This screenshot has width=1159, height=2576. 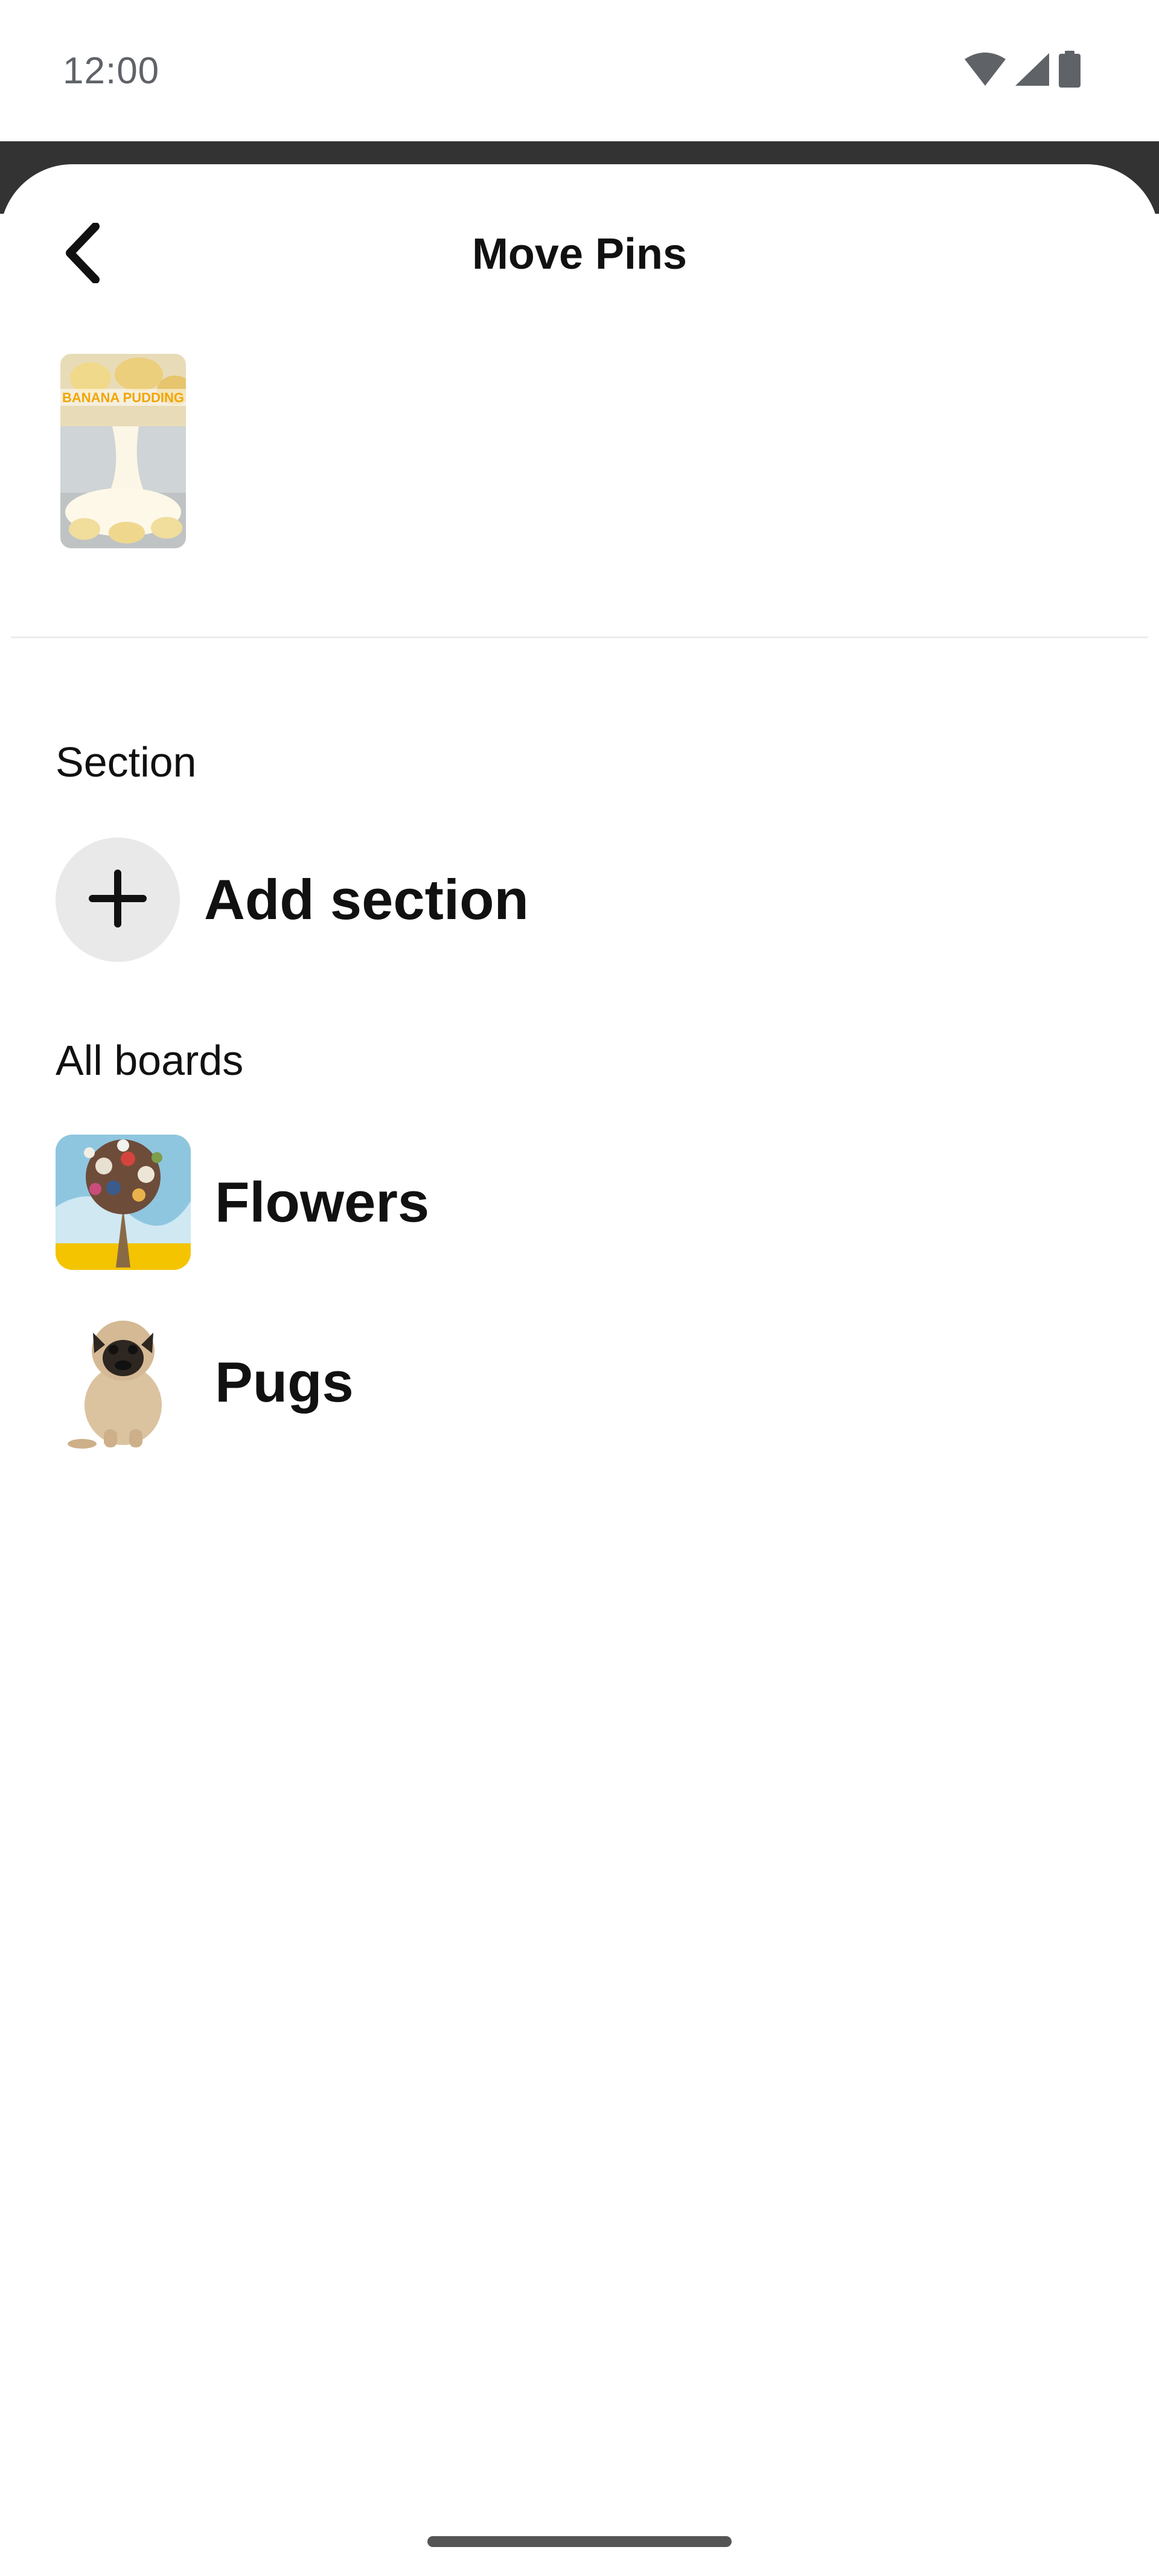 What do you see at coordinates (126, 762) in the screenshot?
I see `section-heading: Section` at bounding box center [126, 762].